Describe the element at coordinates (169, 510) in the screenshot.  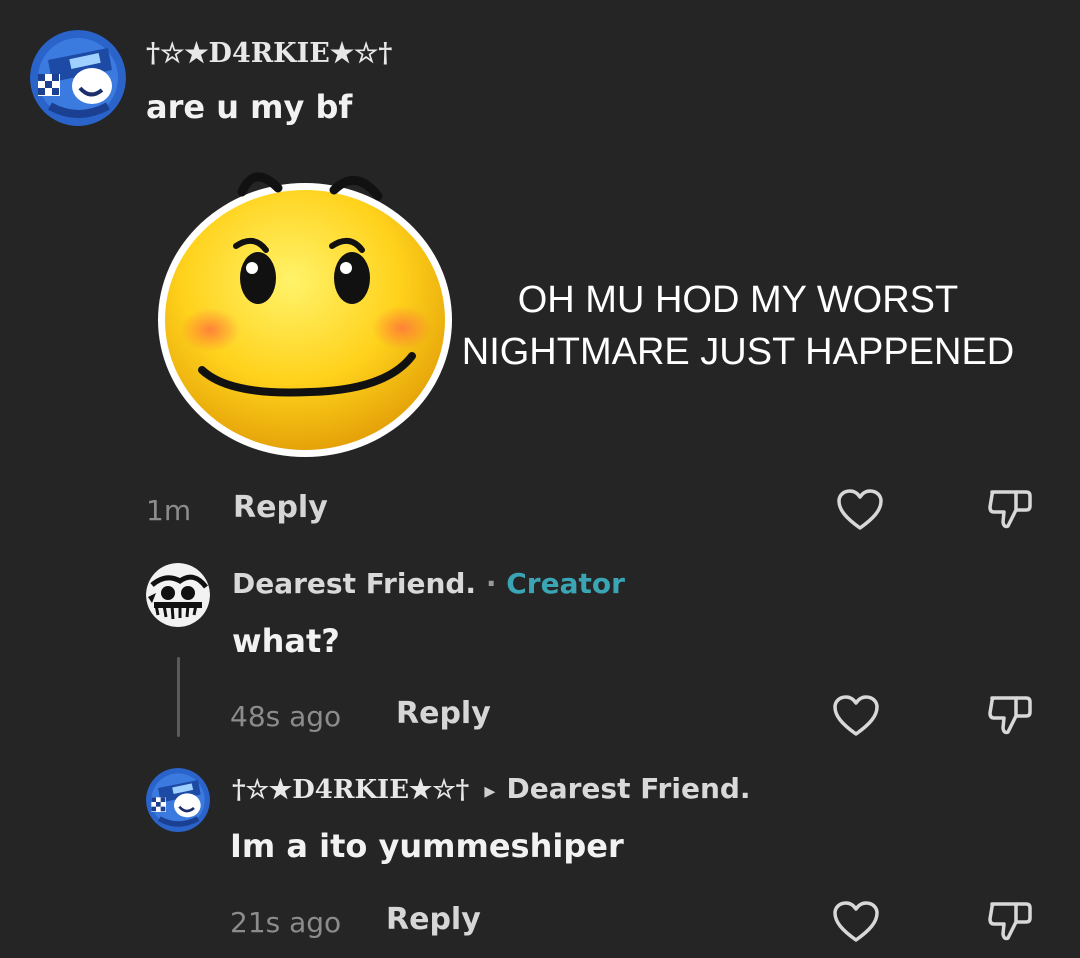
I see `comment-timestamp: 1m` at that location.